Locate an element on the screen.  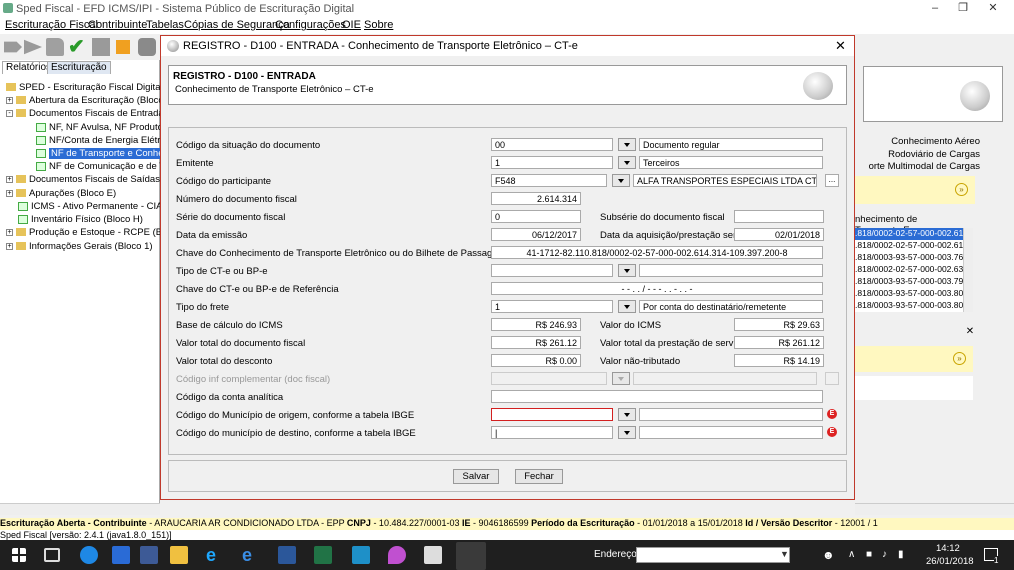
people-icon: ☻ is located at coordinates (828, 555).